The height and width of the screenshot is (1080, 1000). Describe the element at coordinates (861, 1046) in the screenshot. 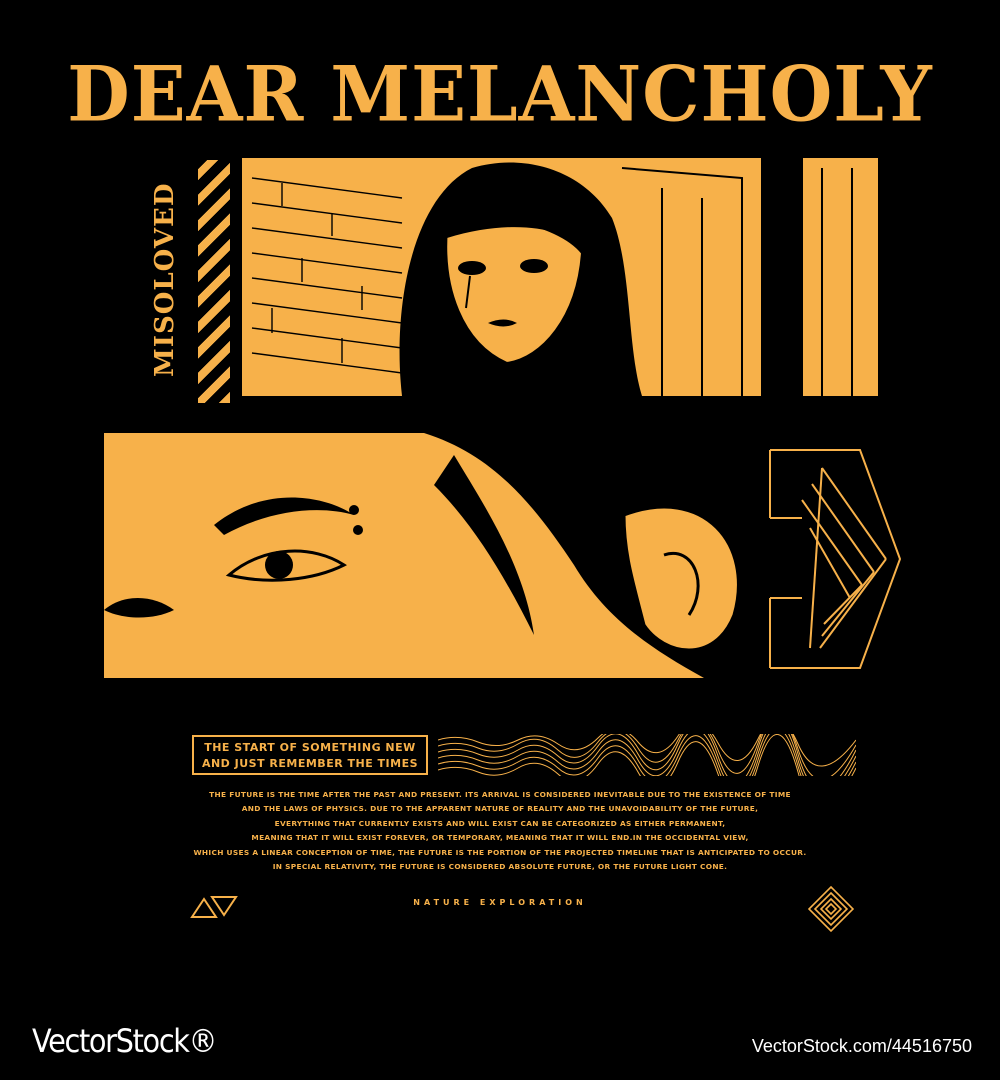

I see `watermark-id: VectorStock.com/44516750` at that location.